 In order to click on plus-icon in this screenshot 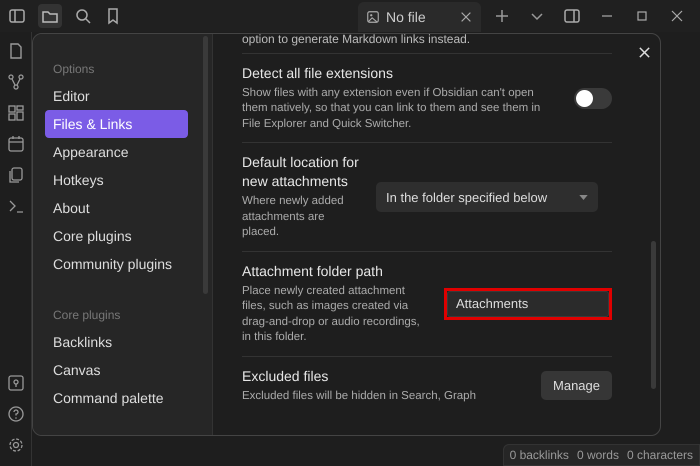, I will do `click(502, 16)`.